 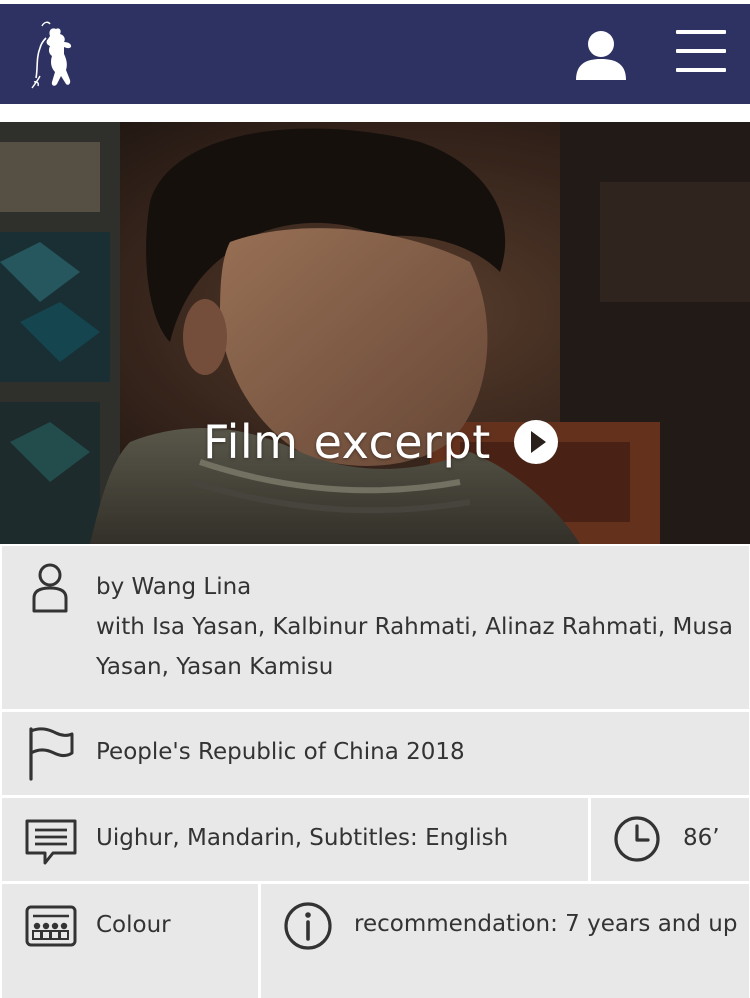 What do you see at coordinates (174, 587) in the screenshot?
I see `director-text: by Wang Lina` at bounding box center [174, 587].